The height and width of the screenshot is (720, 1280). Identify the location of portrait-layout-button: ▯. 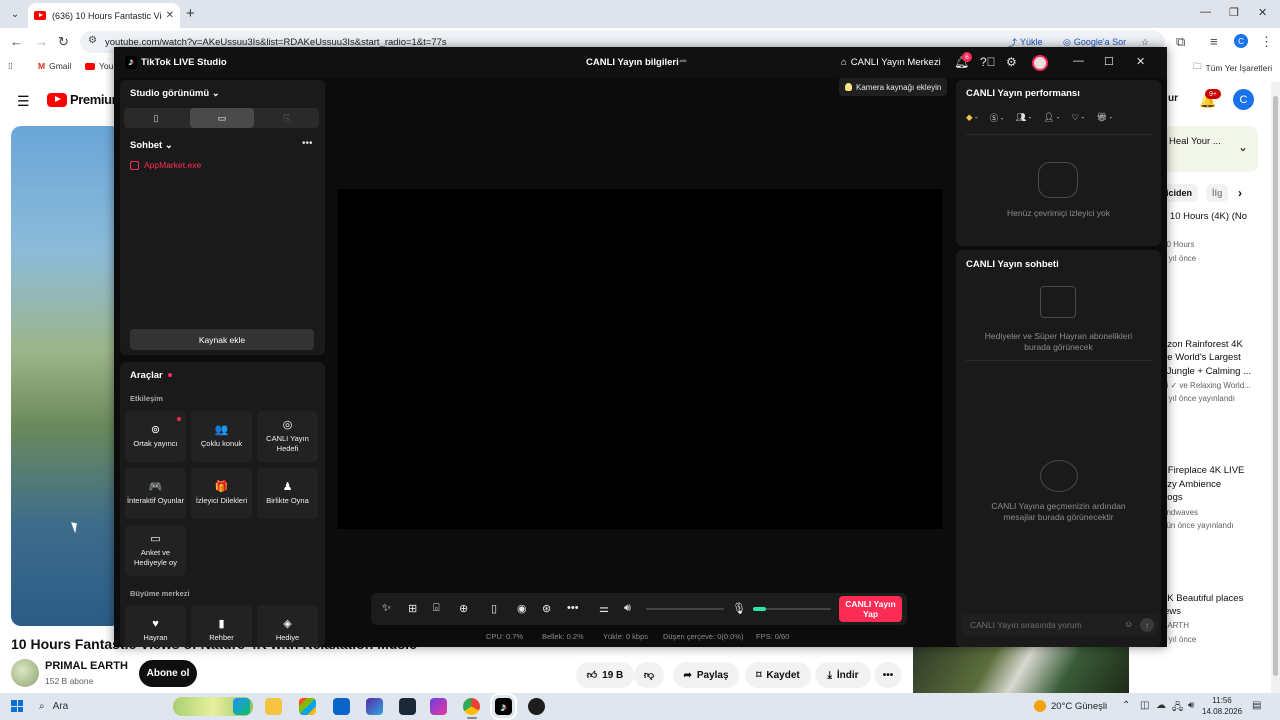
(156, 118).